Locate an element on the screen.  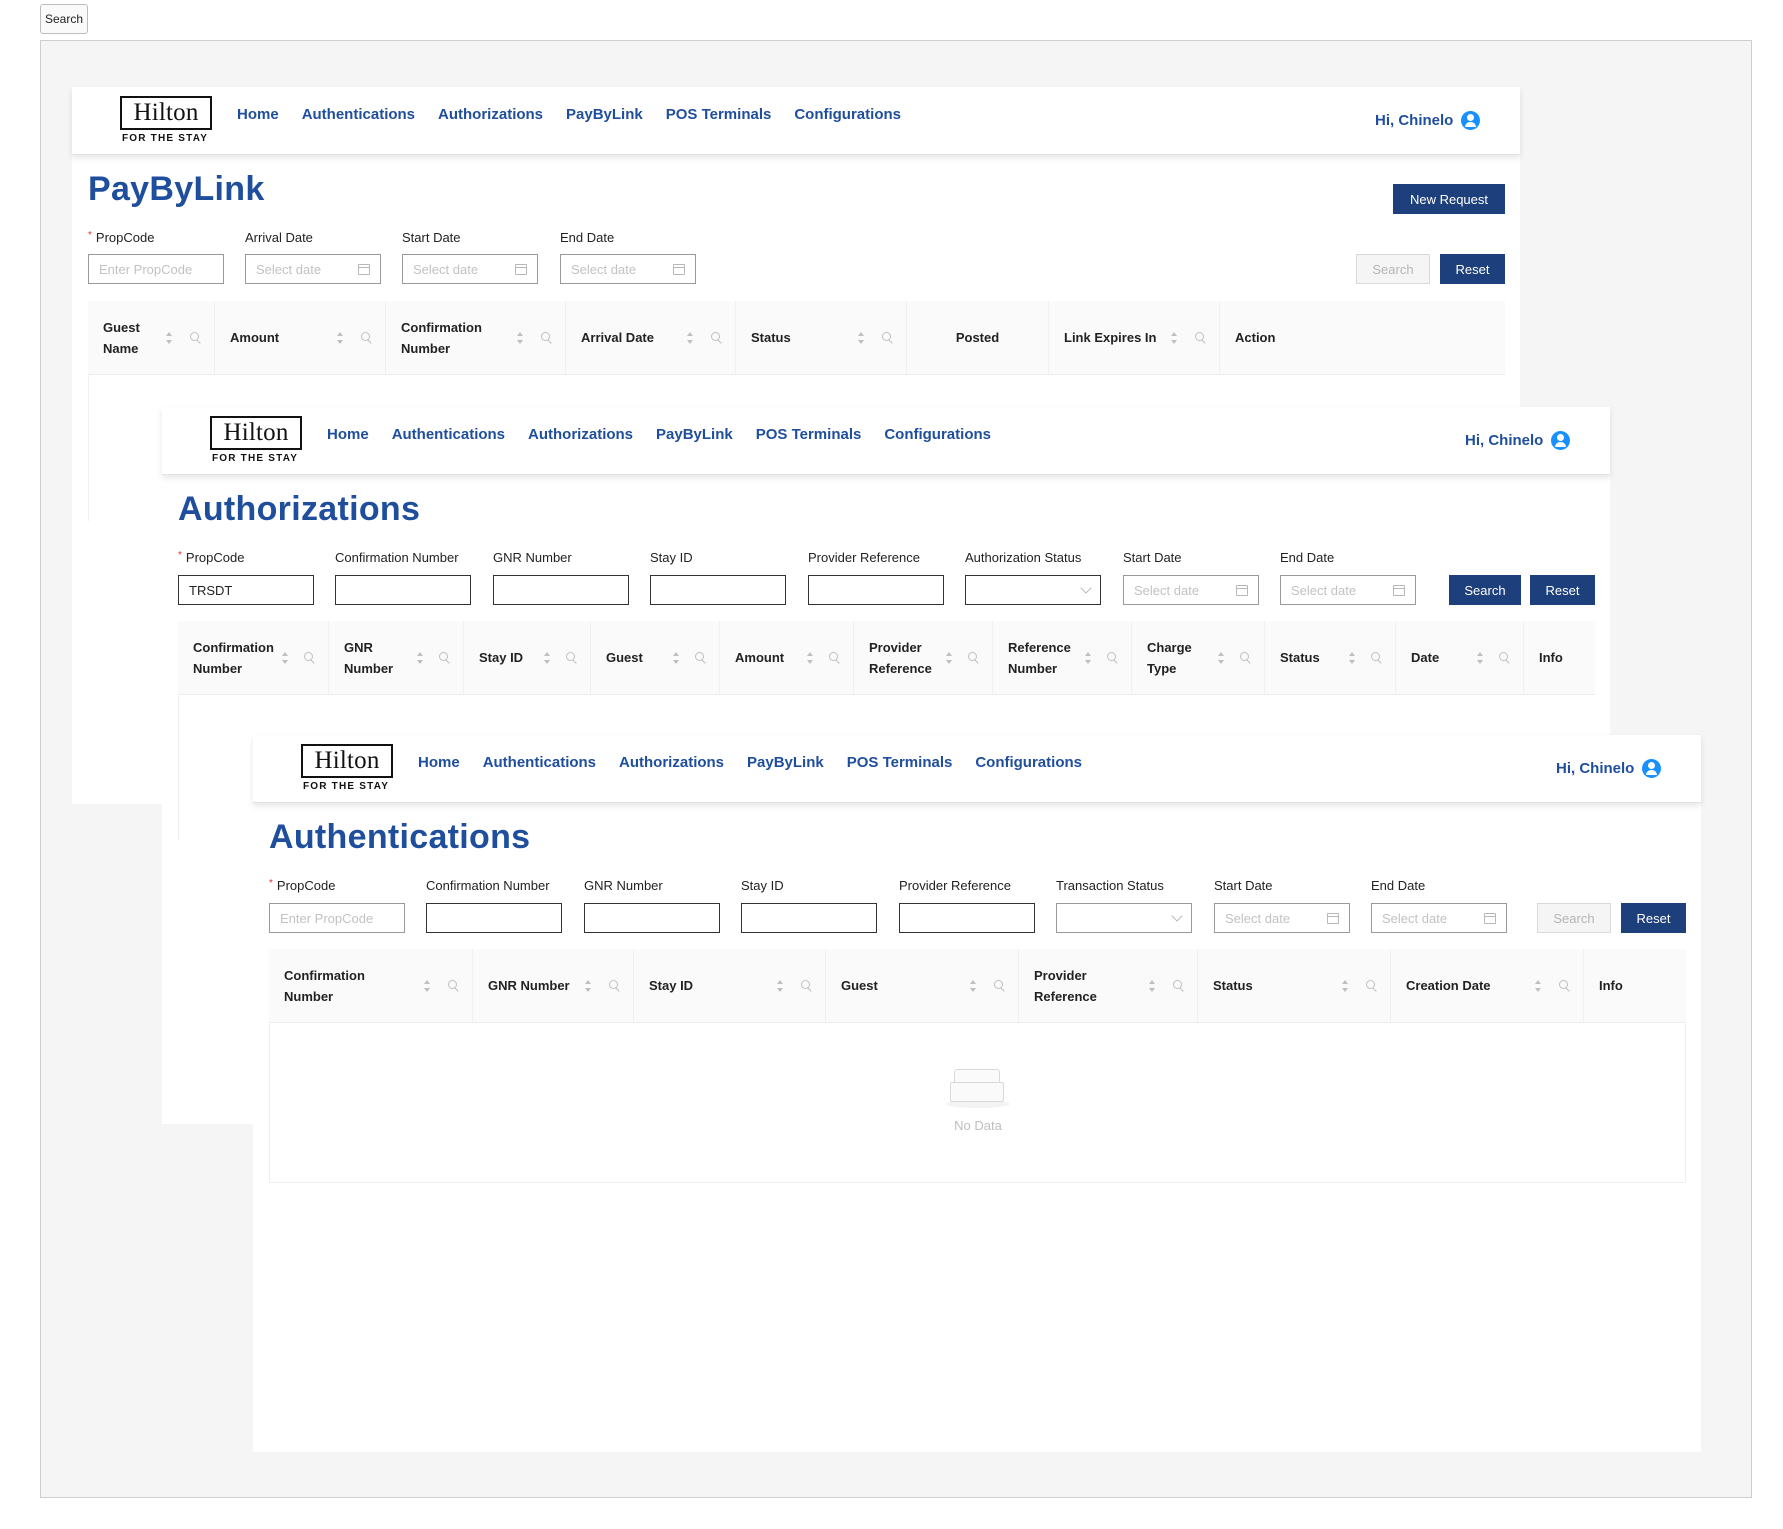
new-request-button: New Request is located at coordinates (1449, 199).